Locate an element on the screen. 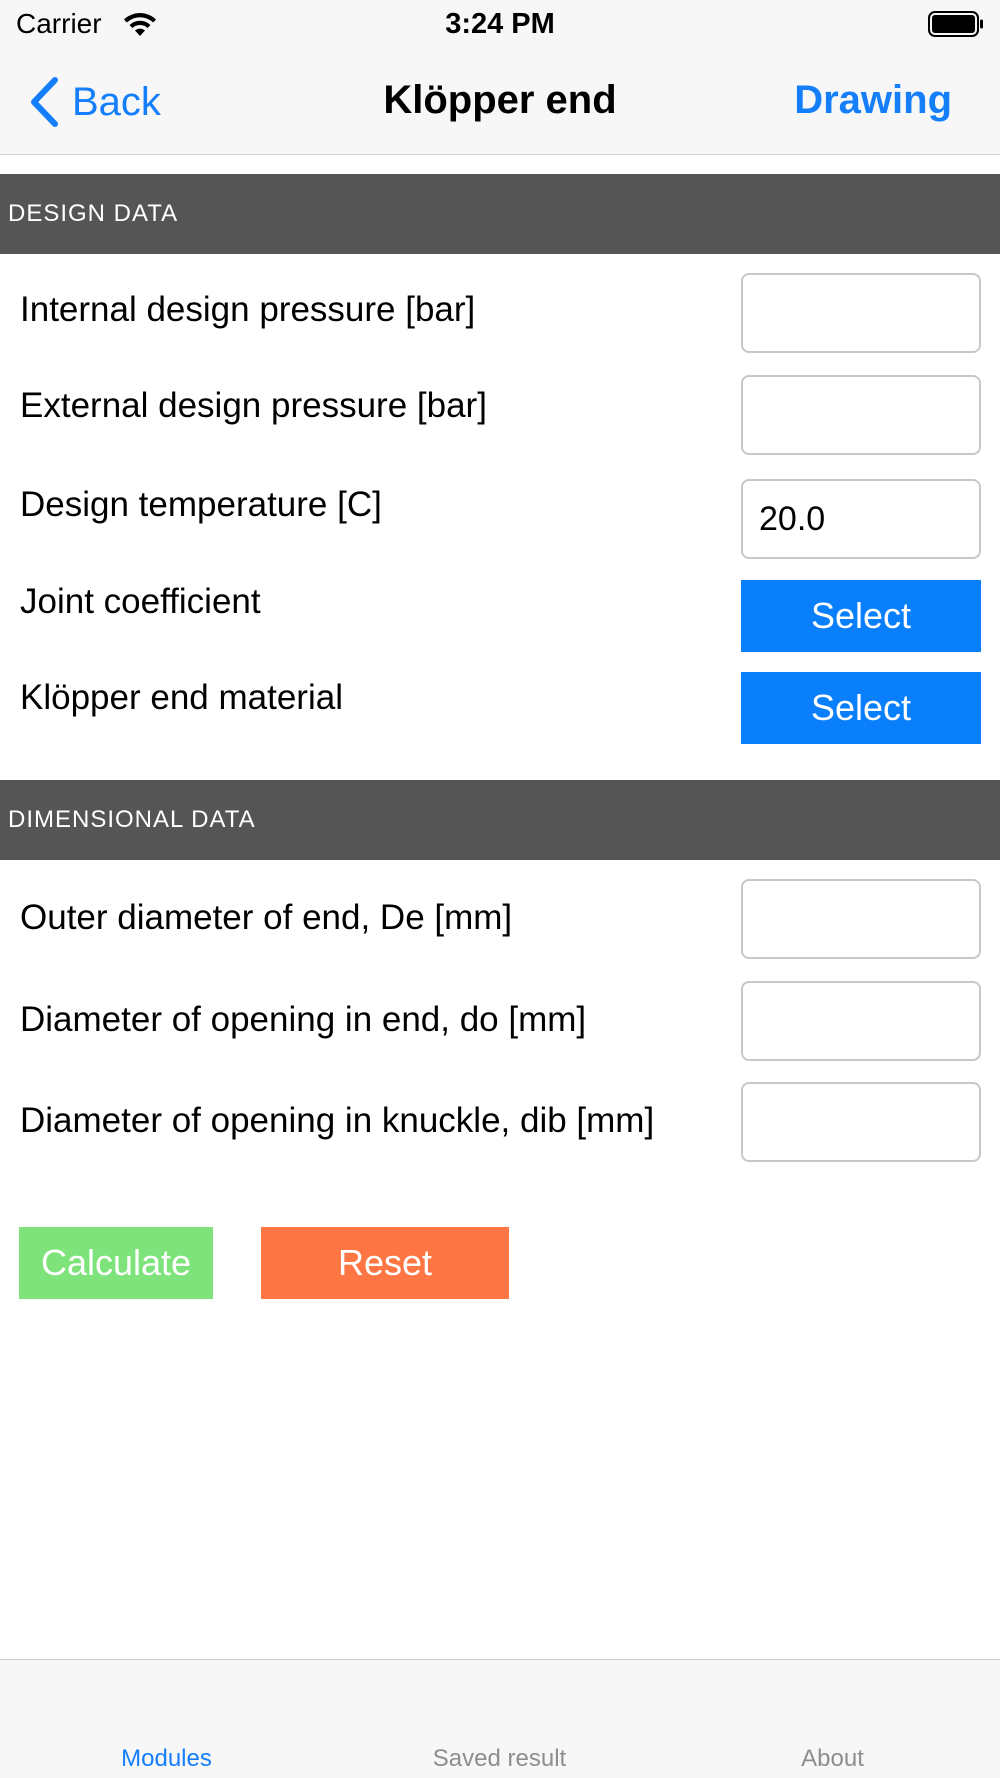 This screenshot has height=1778, width=1000. tab-bar: Modules Saved result About is located at coordinates (500, 1718).